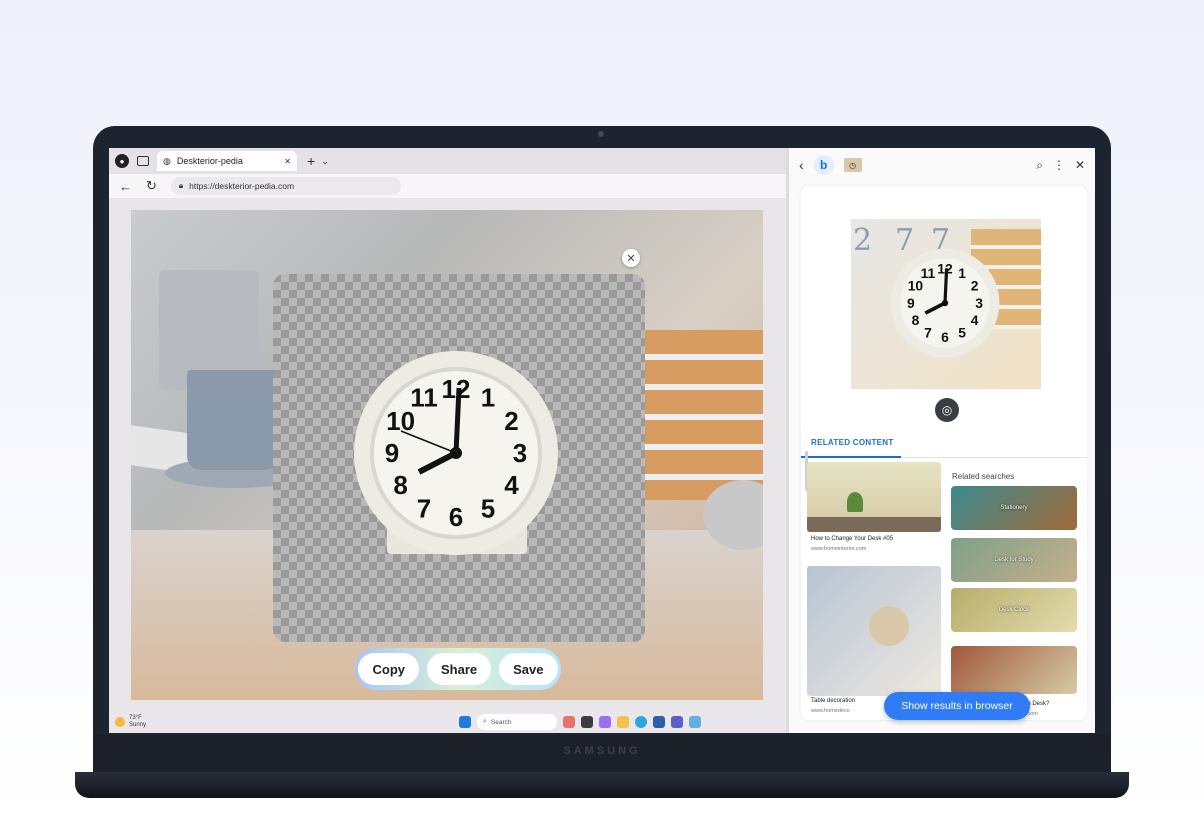  What do you see at coordinates (801, 165) in the screenshot?
I see `back-icon: ‹` at bounding box center [801, 165].